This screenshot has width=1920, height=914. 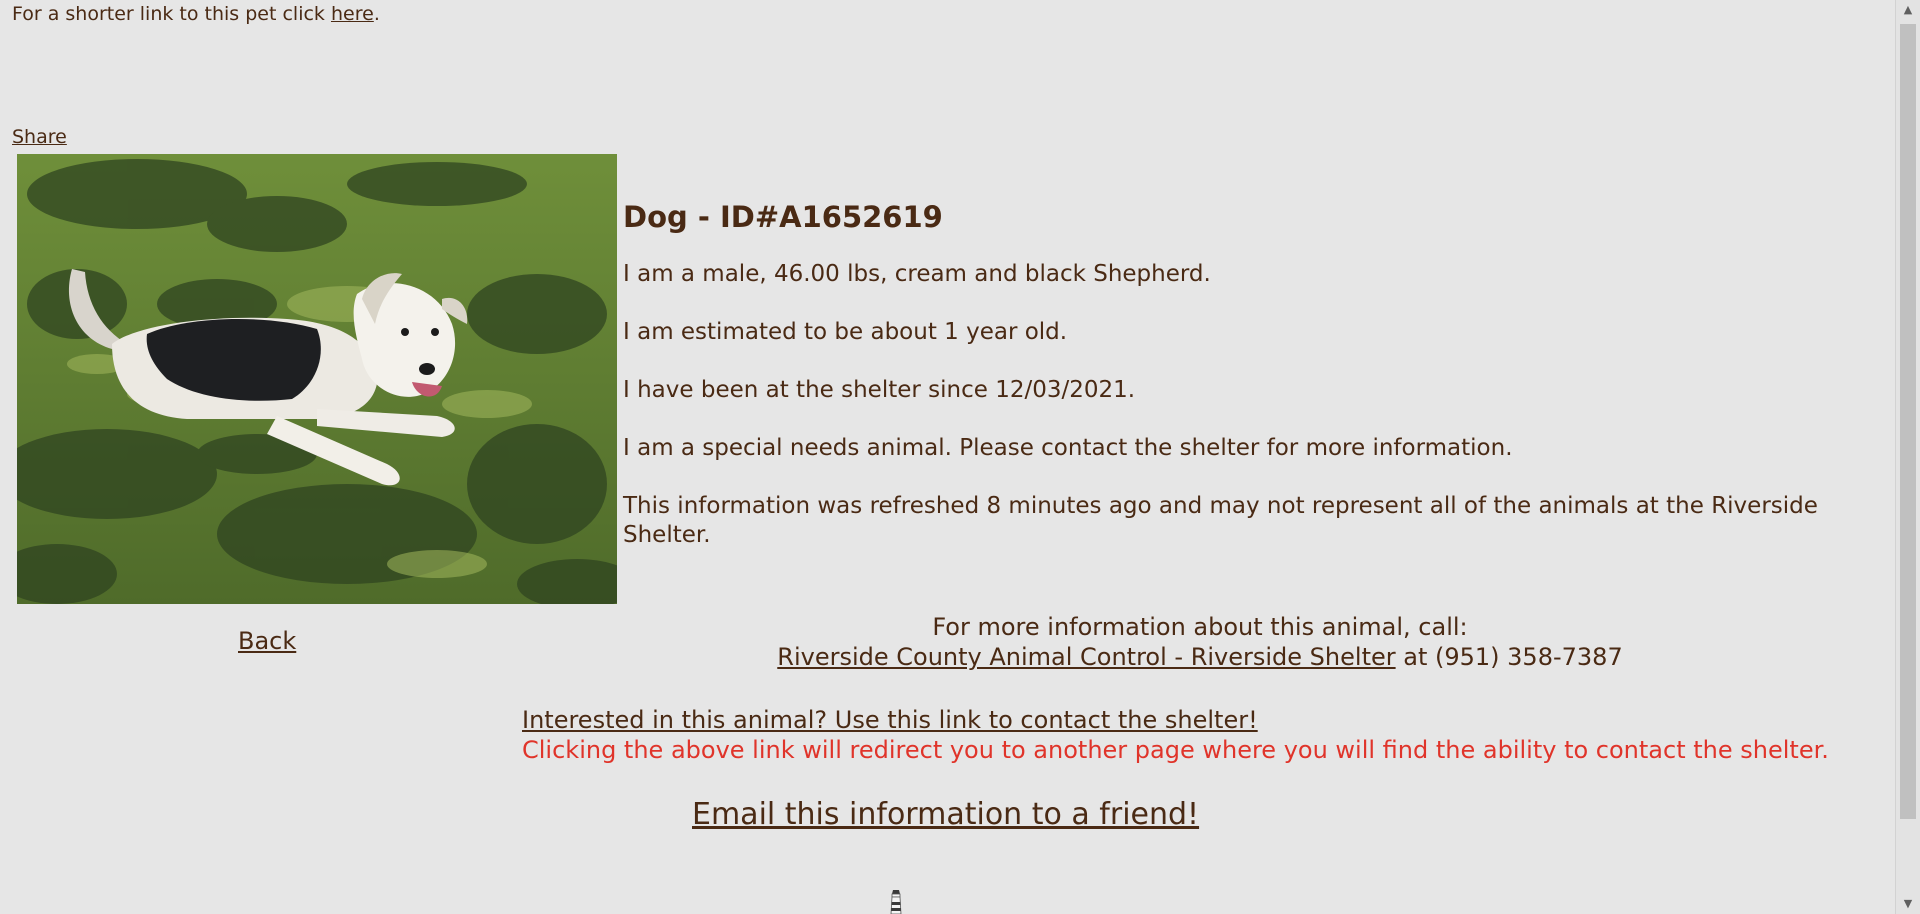 What do you see at coordinates (1513, 657) in the screenshot?
I see `shelter-phone: at (951) 358-7387` at bounding box center [1513, 657].